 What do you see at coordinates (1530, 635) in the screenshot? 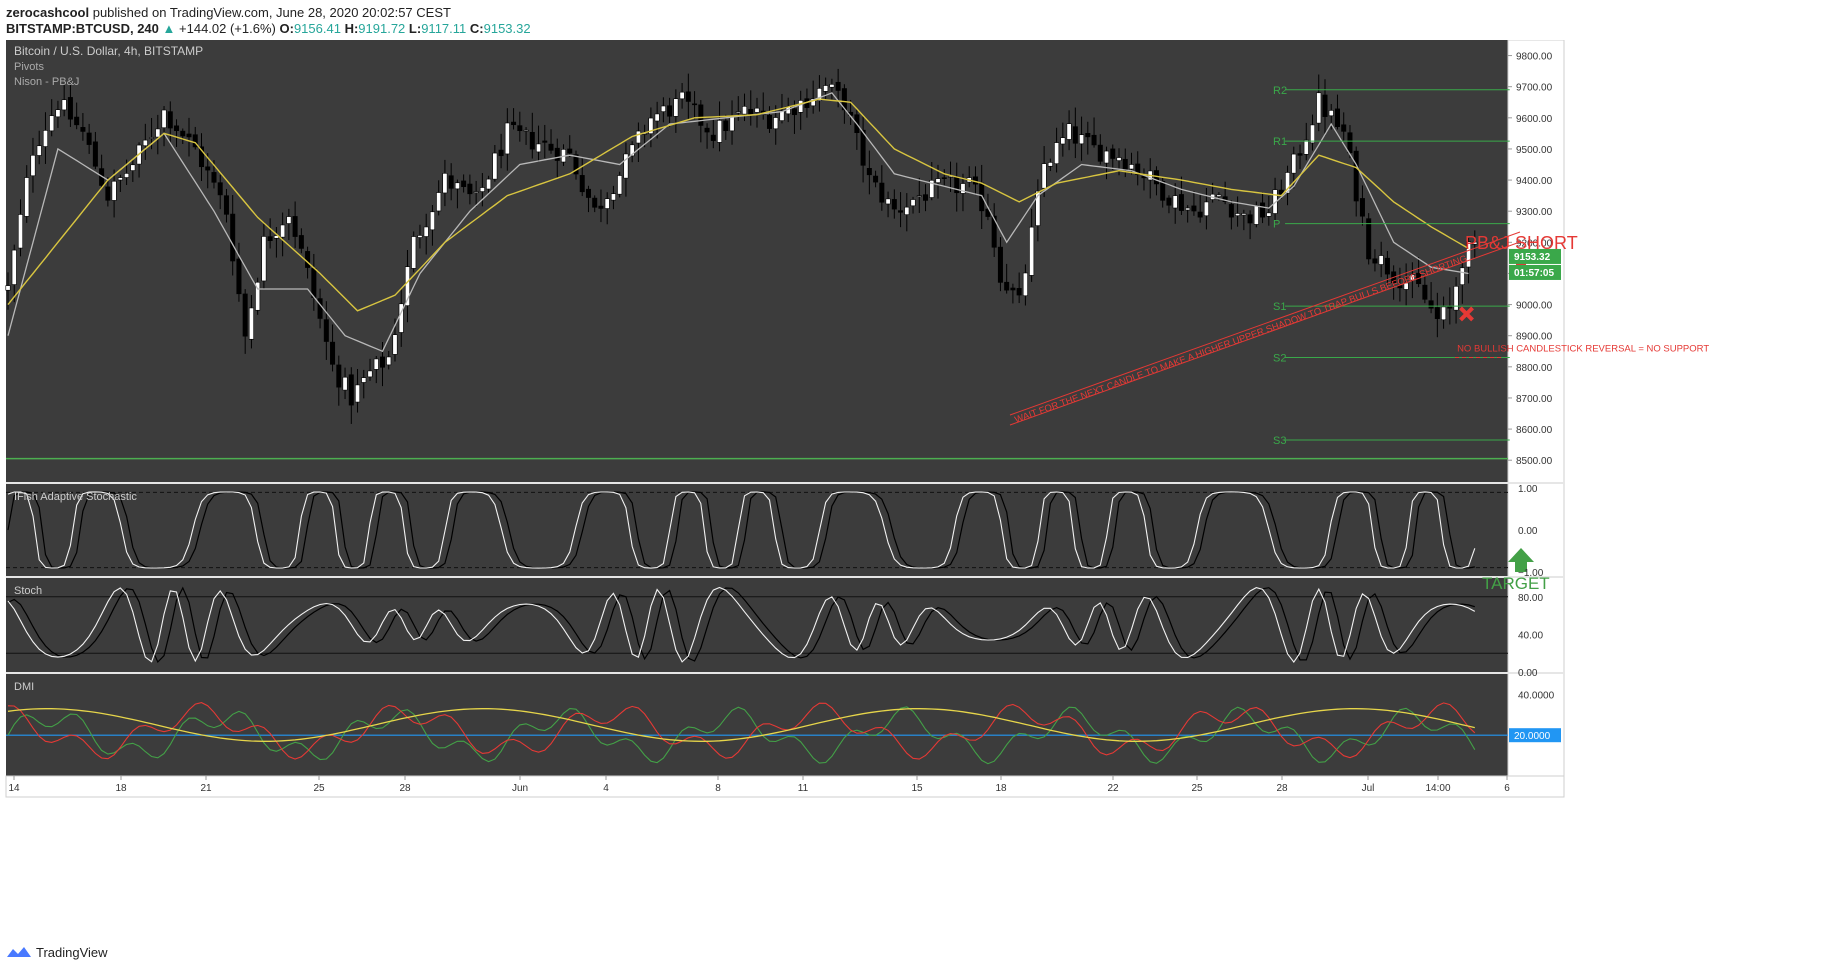
I see `stoch-tick-label: 40.00` at bounding box center [1530, 635].